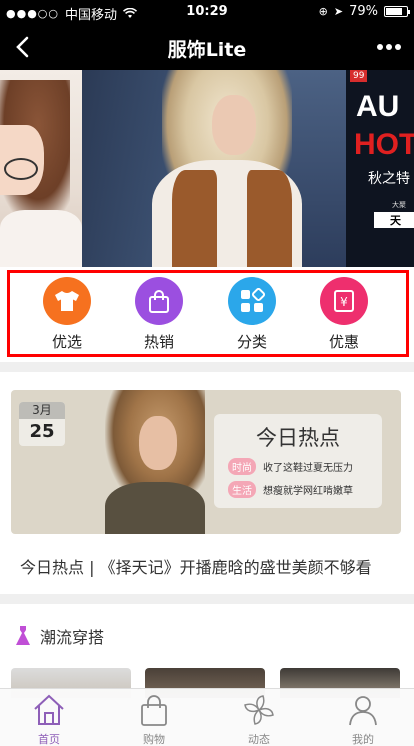  I want to click on hot-panel-title: 今日热点, so click(298, 438).